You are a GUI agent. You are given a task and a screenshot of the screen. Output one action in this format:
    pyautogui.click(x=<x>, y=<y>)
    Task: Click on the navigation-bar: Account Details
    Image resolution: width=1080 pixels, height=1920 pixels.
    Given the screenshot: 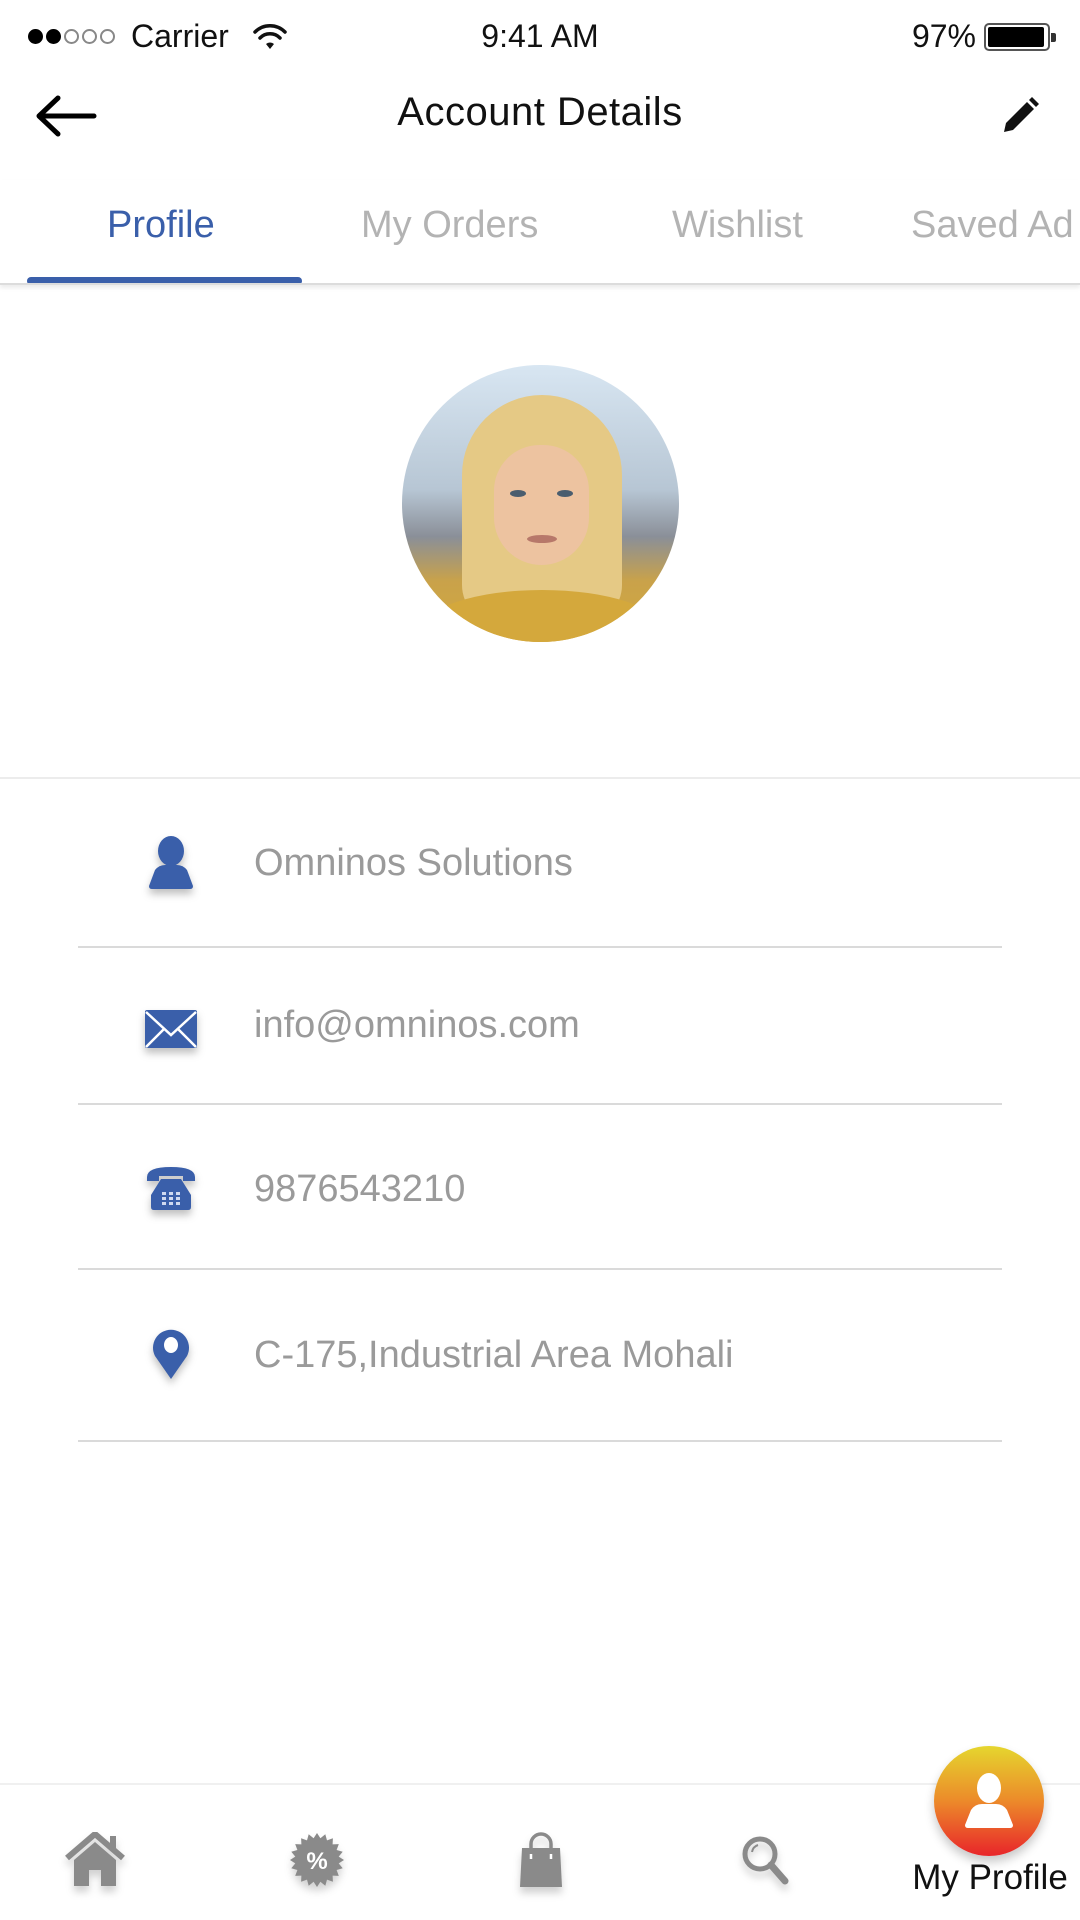 What is the action you would take?
    pyautogui.click(x=540, y=116)
    